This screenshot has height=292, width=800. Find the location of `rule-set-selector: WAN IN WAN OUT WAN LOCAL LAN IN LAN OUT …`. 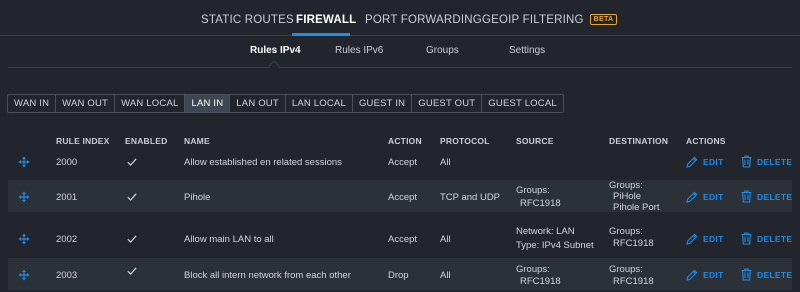

rule-set-selector: WAN IN WAN OUT WAN LOCAL LAN IN LAN OUT … is located at coordinates (285, 103).